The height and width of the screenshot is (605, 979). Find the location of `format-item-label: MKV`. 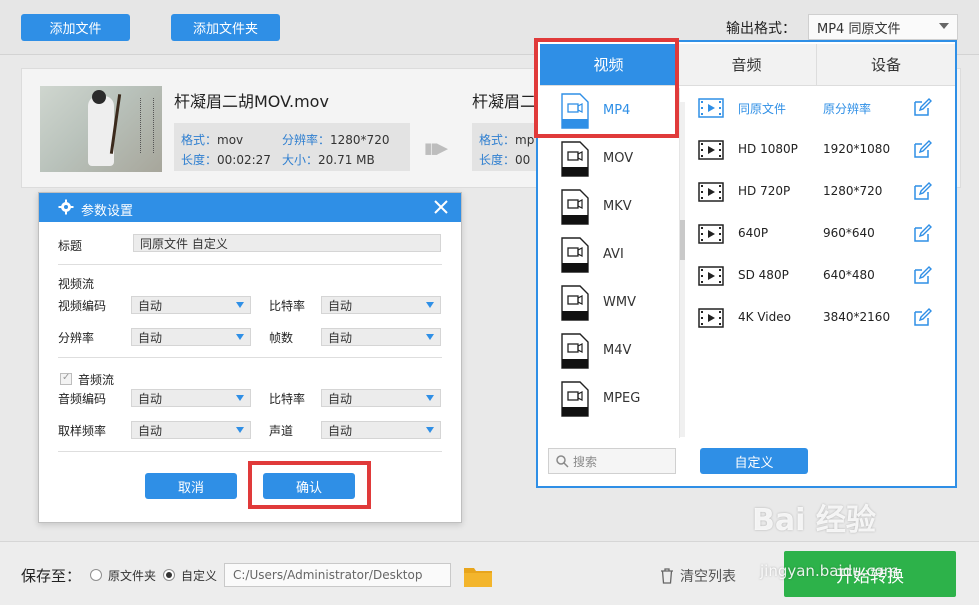

format-item-label: MKV is located at coordinates (617, 206).